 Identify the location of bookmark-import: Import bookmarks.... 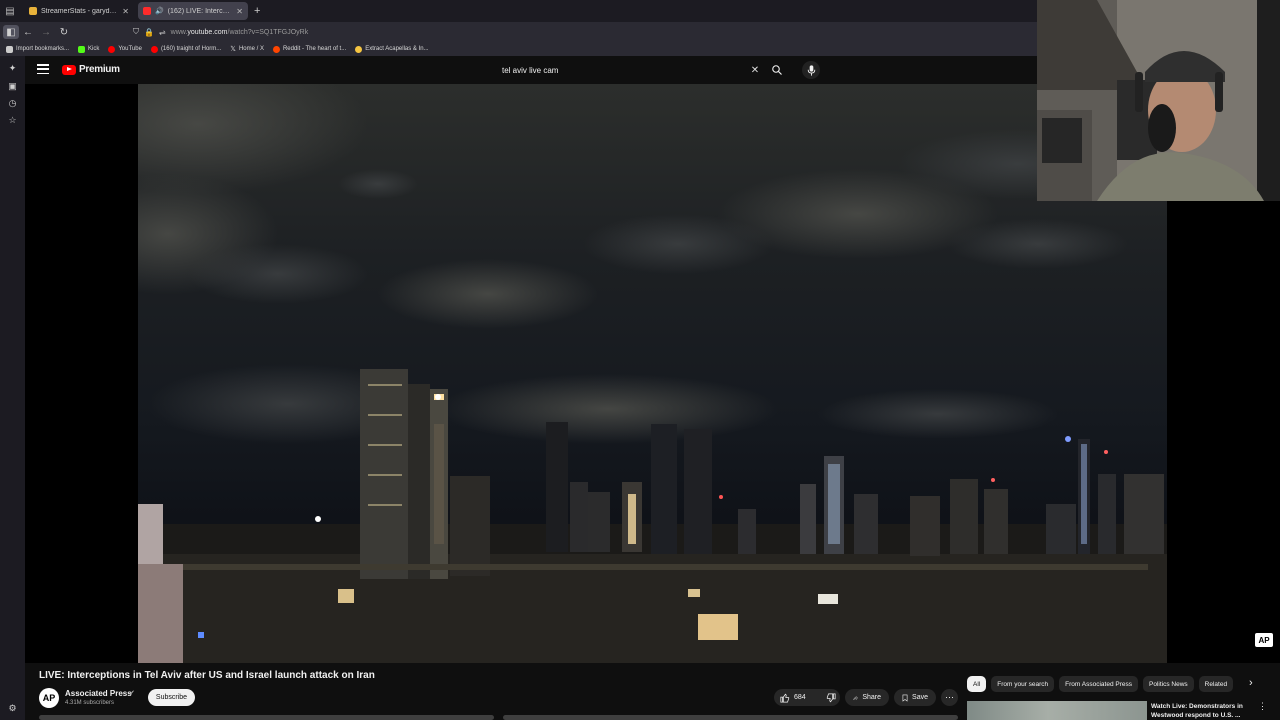
(37, 49).